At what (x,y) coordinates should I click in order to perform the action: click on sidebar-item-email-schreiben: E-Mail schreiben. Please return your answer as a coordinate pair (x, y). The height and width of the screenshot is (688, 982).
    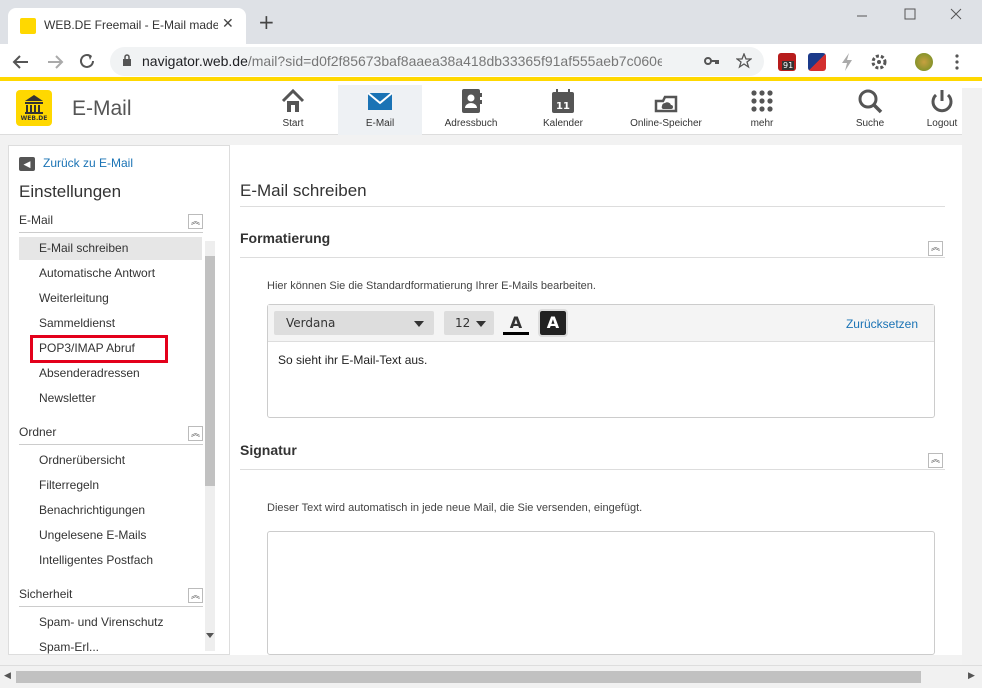
    Looking at the image, I should click on (110, 248).